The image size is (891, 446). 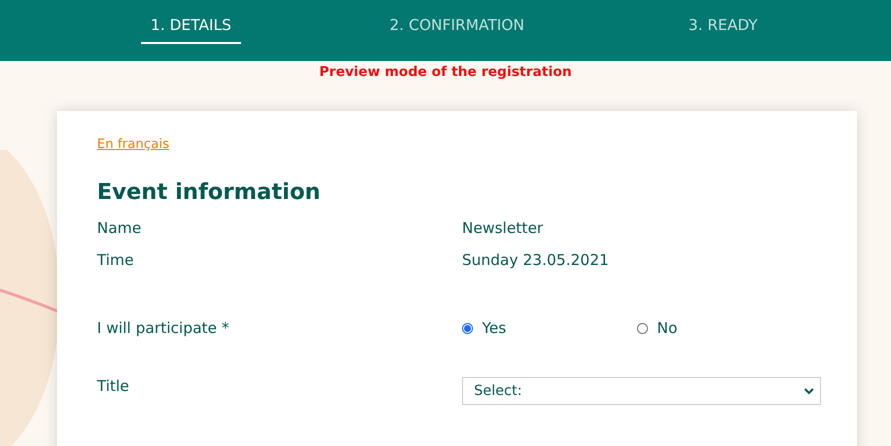 I want to click on radio-label: Yes, so click(x=494, y=328).